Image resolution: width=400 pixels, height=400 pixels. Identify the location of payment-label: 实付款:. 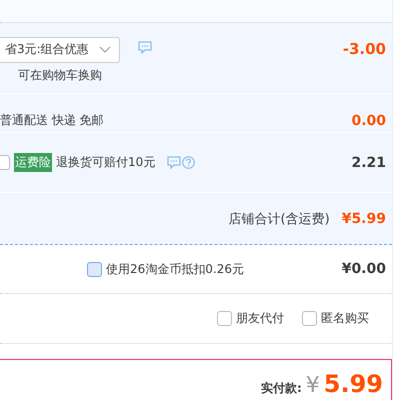
(281, 388).